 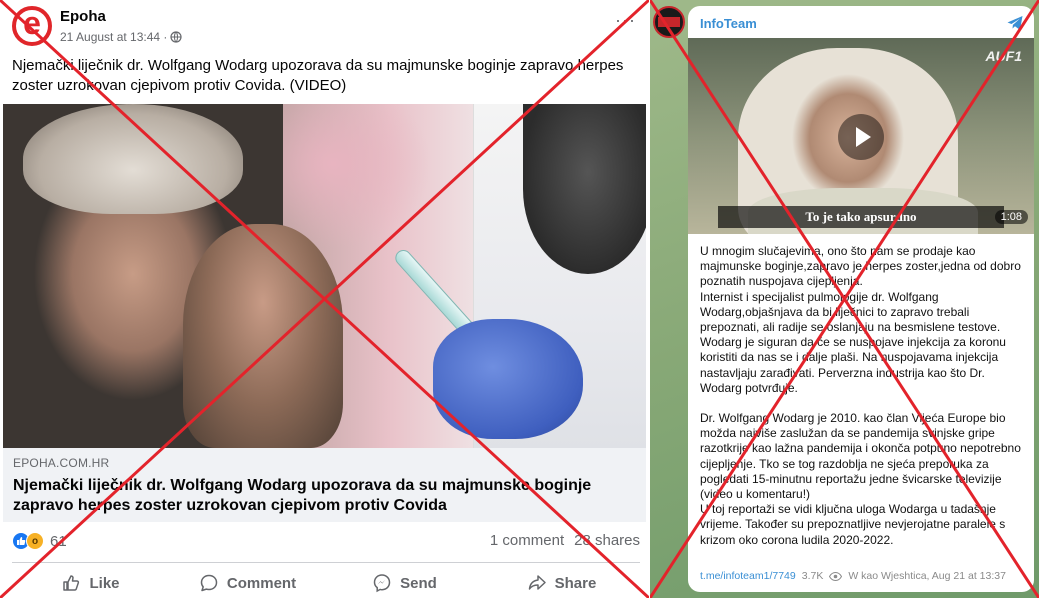 I want to click on play-icon, so click(x=861, y=137).